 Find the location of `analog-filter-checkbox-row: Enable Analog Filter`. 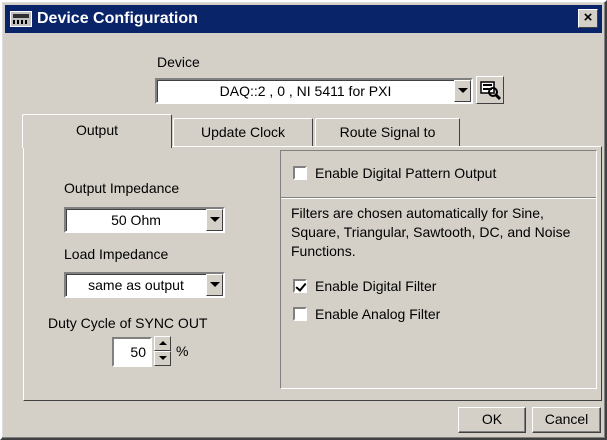

analog-filter-checkbox-row: Enable Analog Filter is located at coordinates (366, 314).